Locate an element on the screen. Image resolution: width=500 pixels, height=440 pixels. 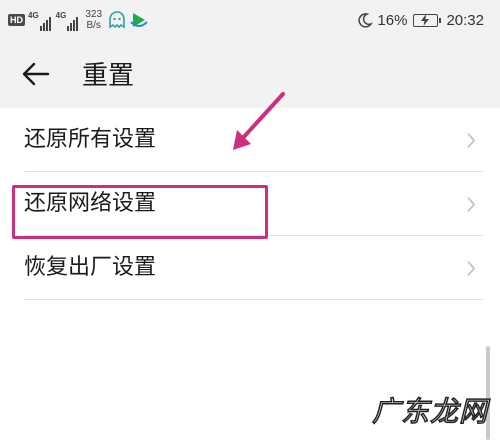
network-speed: 323 B/s is located at coordinates (93, 20).